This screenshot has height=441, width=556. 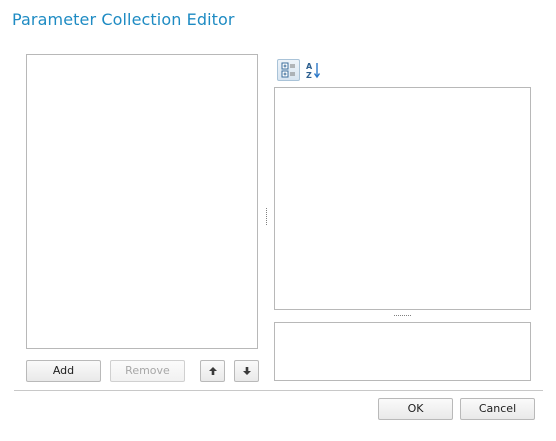 I want to click on vertical-splitter, so click(x=267, y=217).